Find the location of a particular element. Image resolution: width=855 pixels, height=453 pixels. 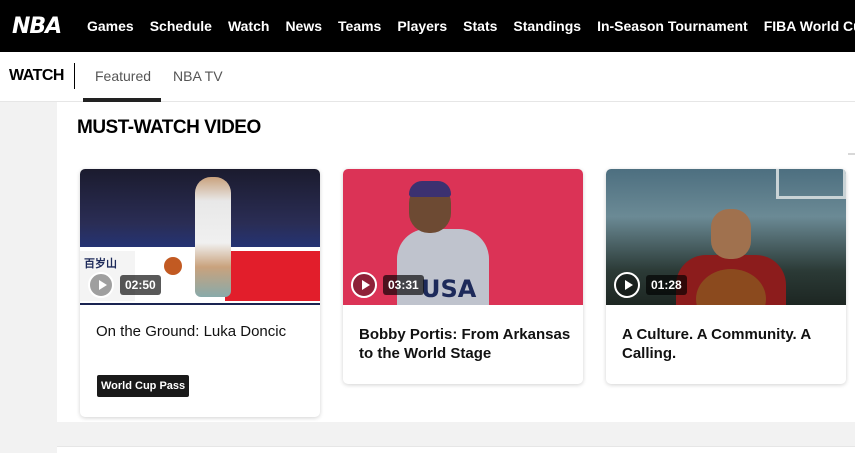

next-section-edge is located at coordinates (456, 449).